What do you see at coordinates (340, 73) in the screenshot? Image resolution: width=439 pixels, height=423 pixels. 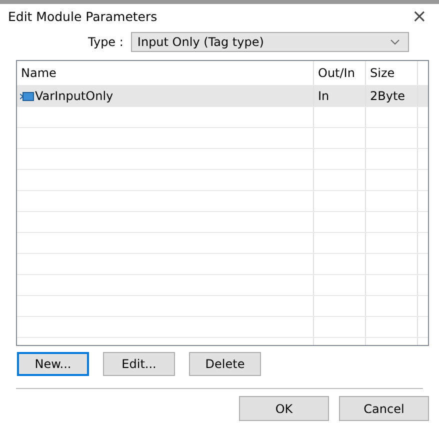 I see `column-header: Out/In` at bounding box center [340, 73].